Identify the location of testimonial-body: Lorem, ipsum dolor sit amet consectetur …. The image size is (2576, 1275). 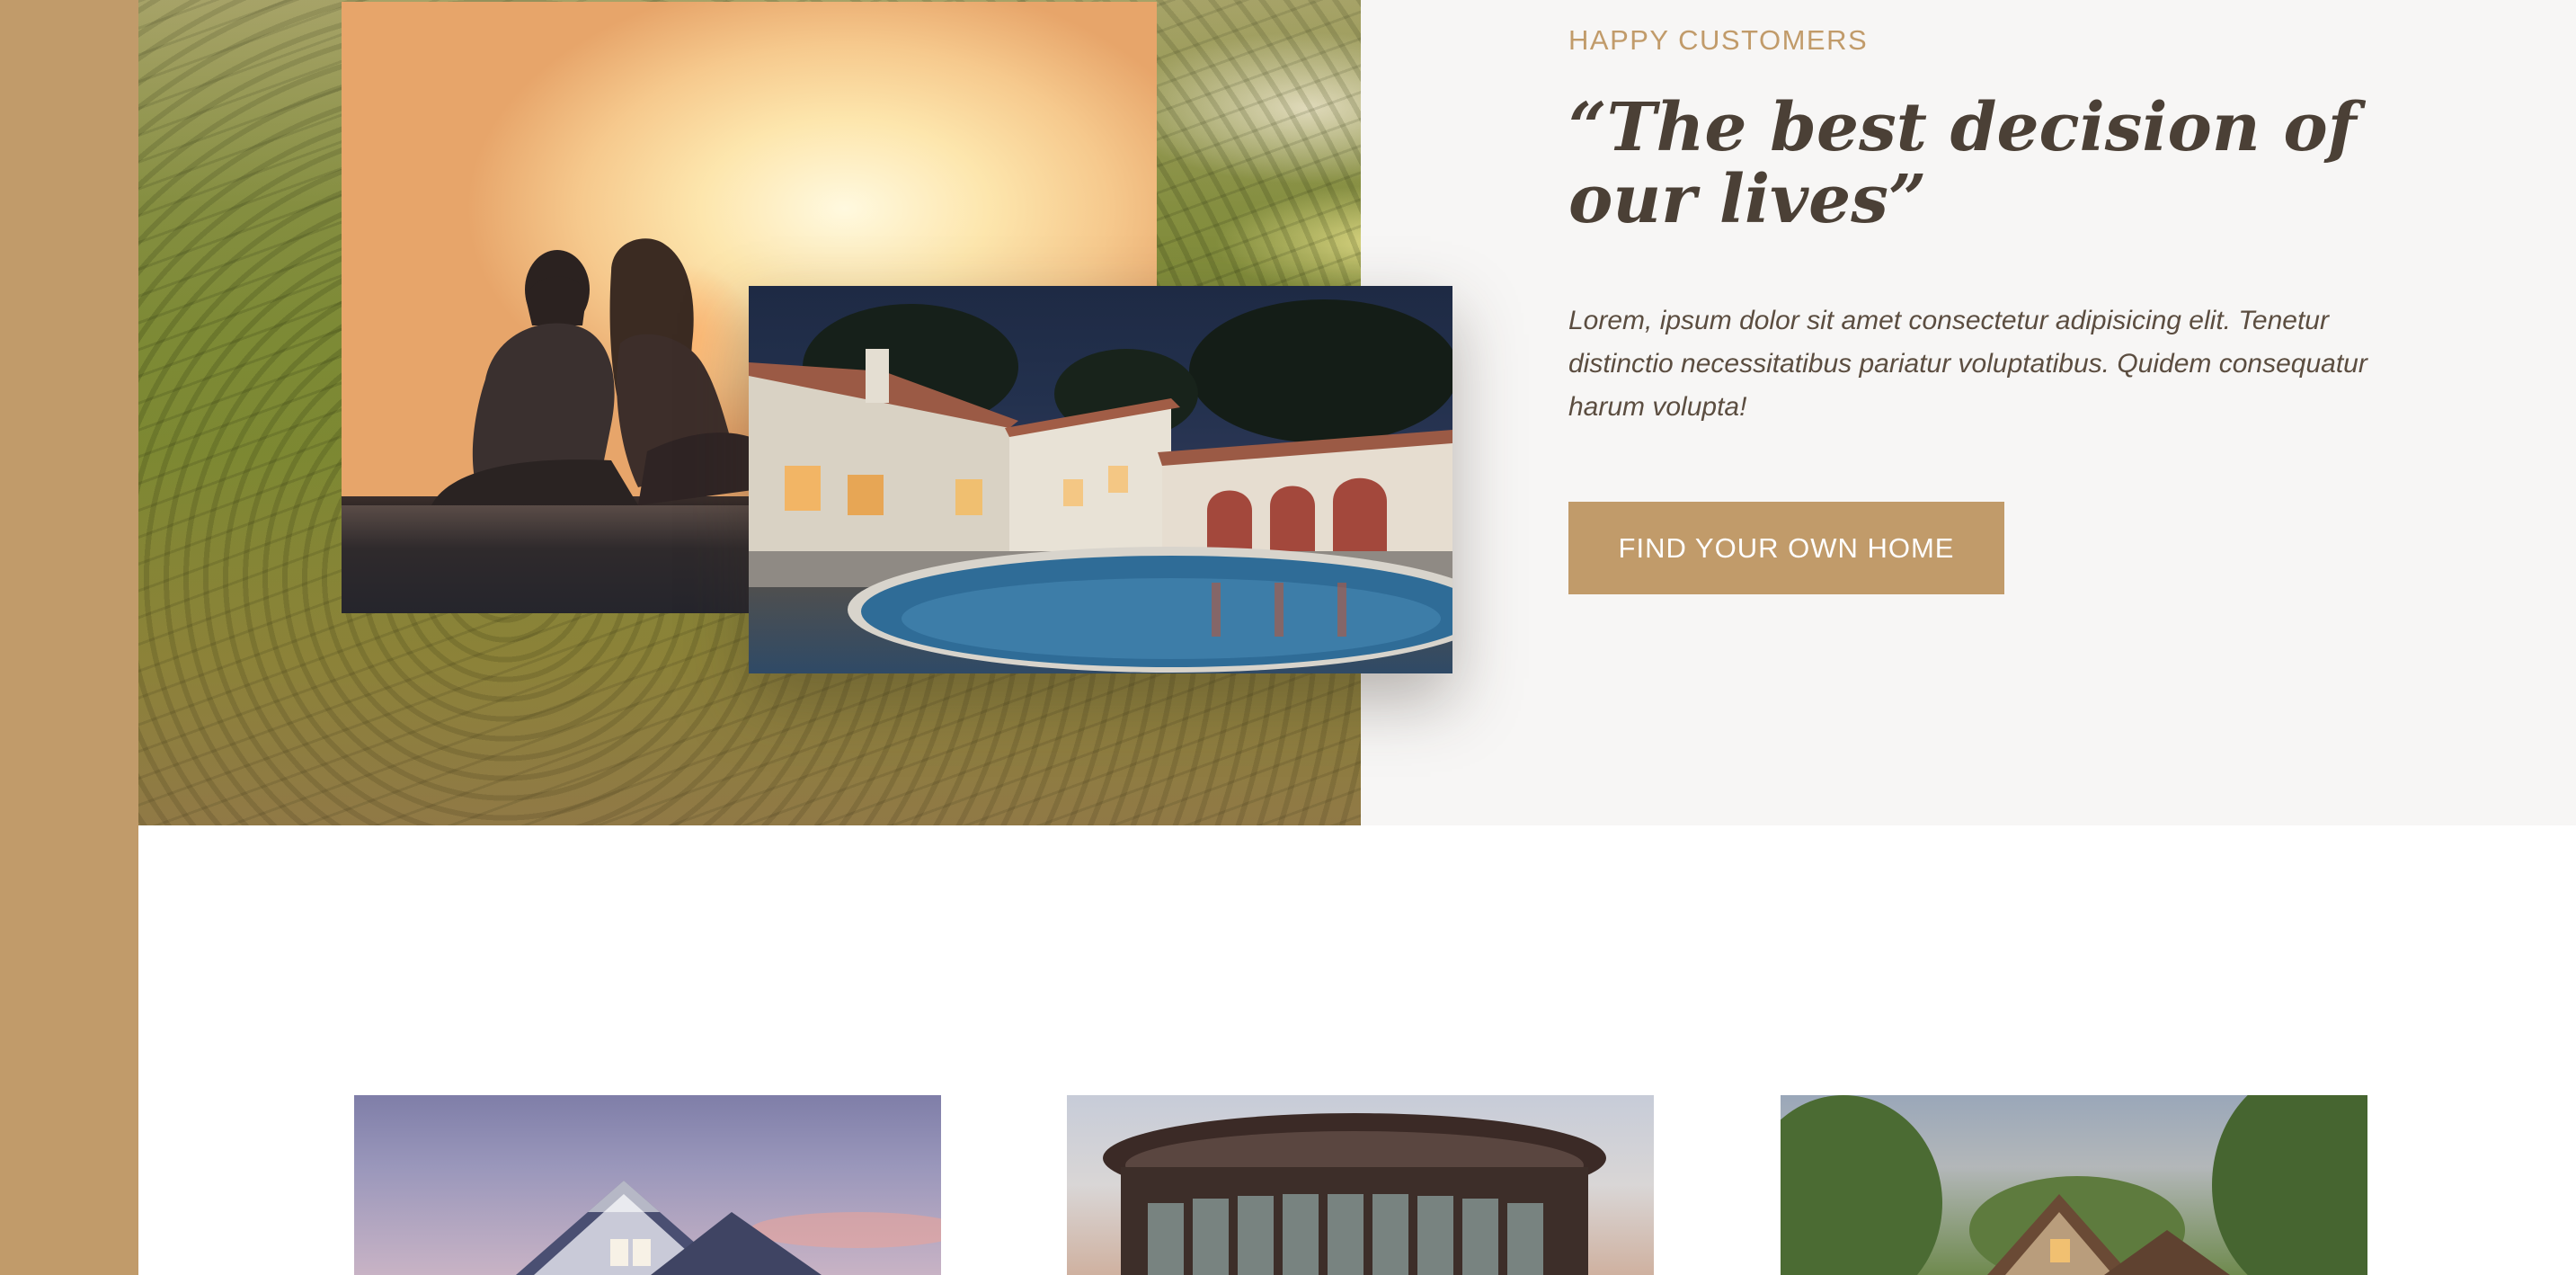
(1967, 364).